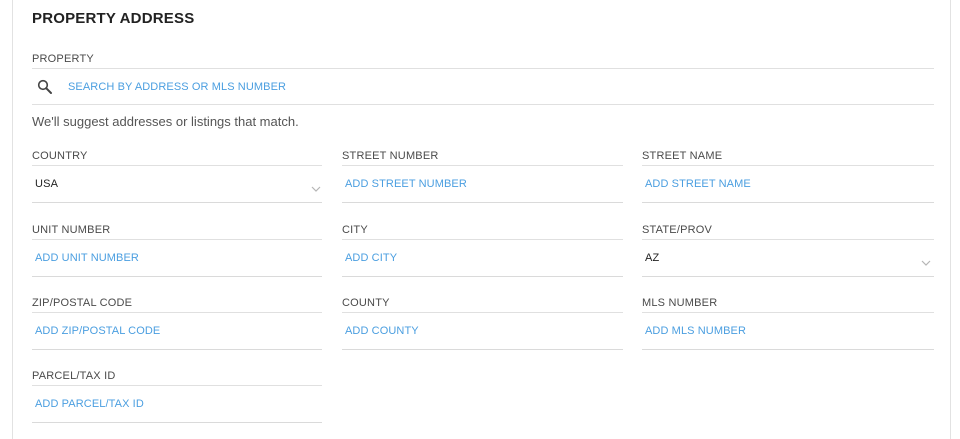 The width and height of the screenshot is (960, 439). What do you see at coordinates (682, 156) in the screenshot?
I see `street-name-label: STREET NAME` at bounding box center [682, 156].